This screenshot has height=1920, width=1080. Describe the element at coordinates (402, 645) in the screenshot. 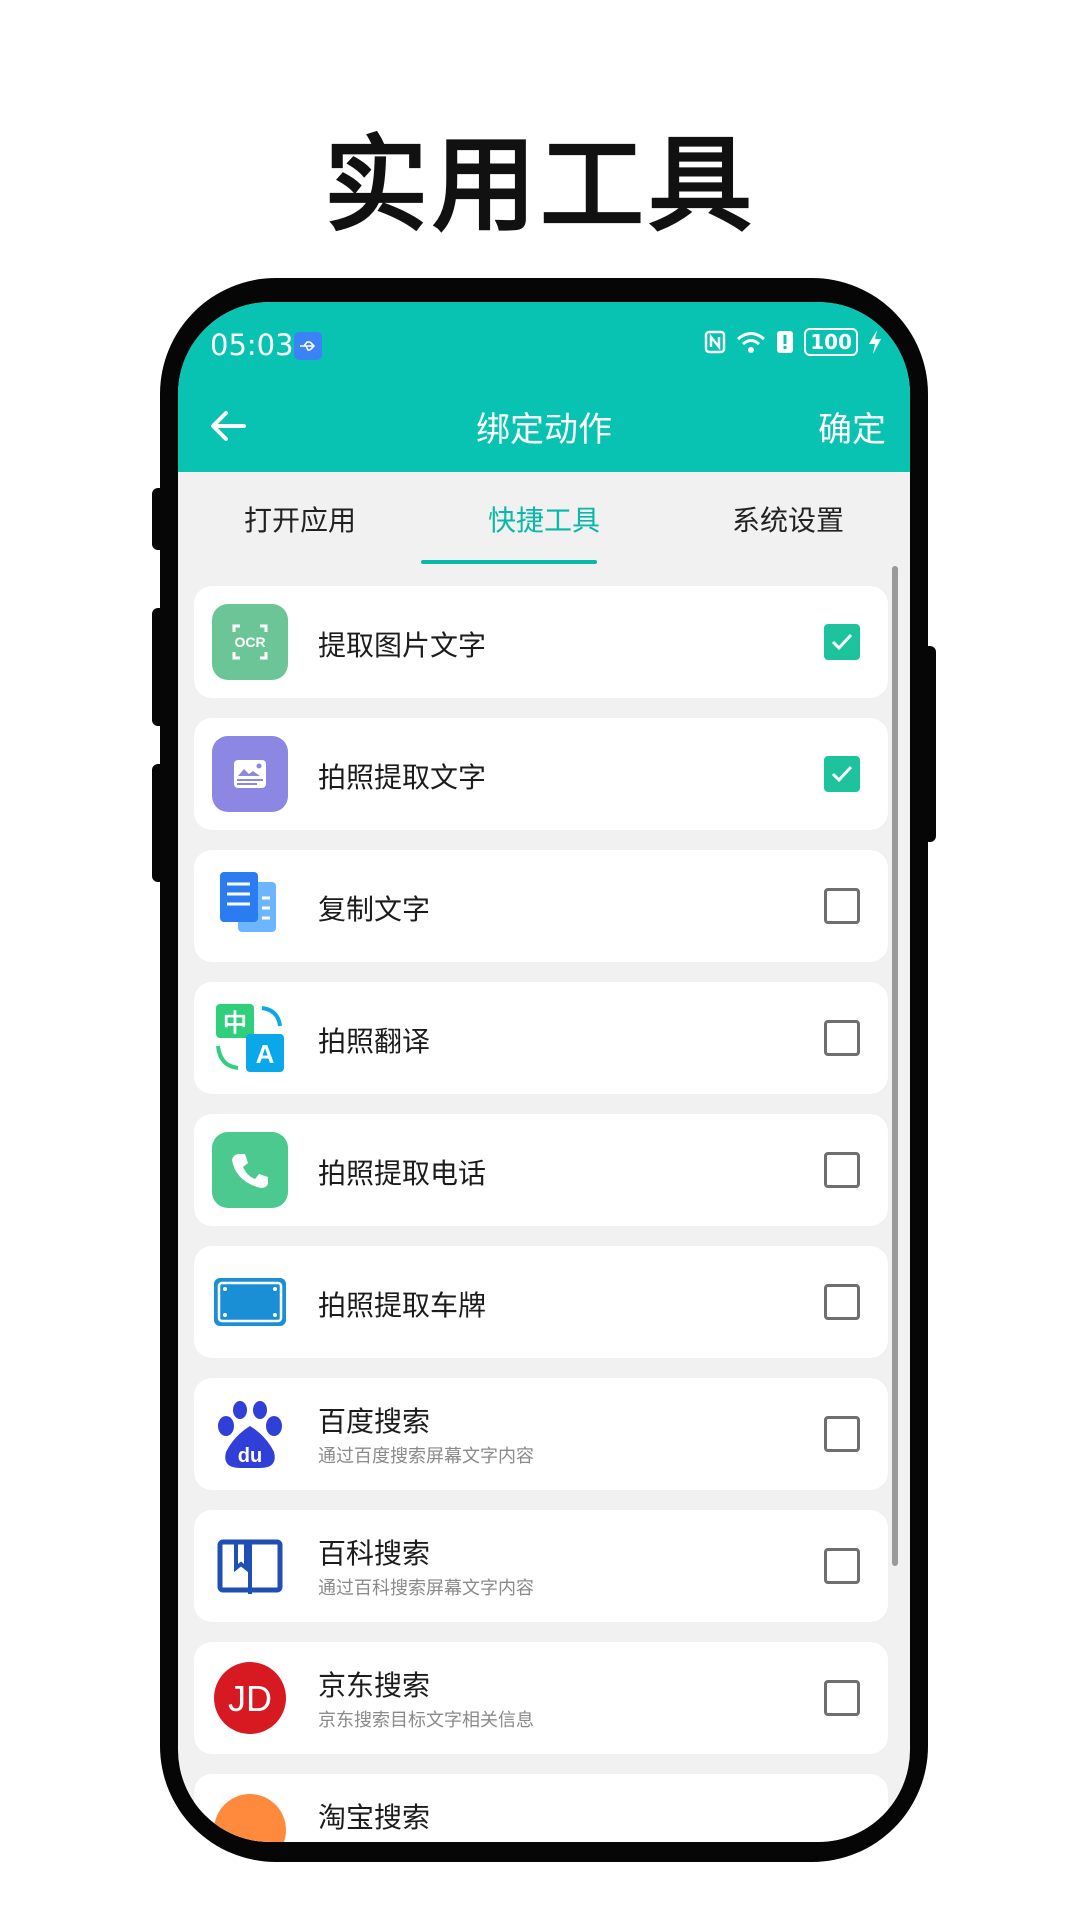

I see `item-label: 提取图片文字` at that location.